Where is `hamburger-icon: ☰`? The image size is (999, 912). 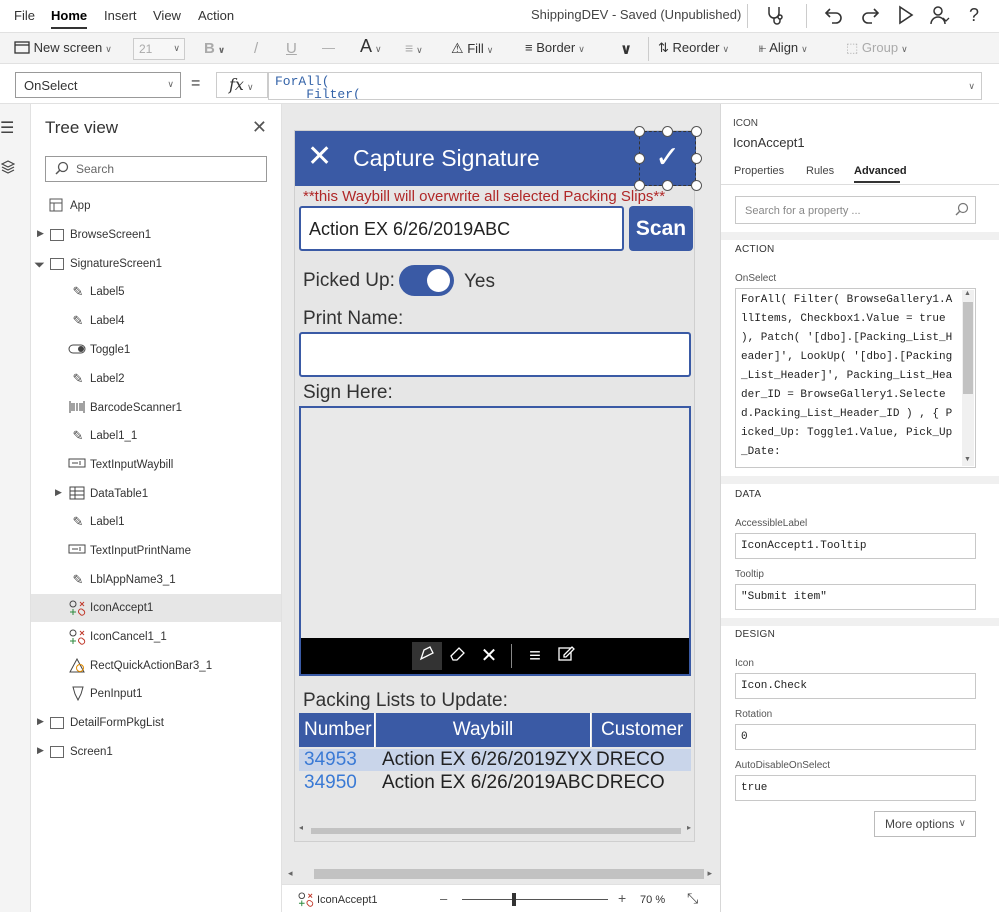 hamburger-icon: ☰ is located at coordinates (7, 128).